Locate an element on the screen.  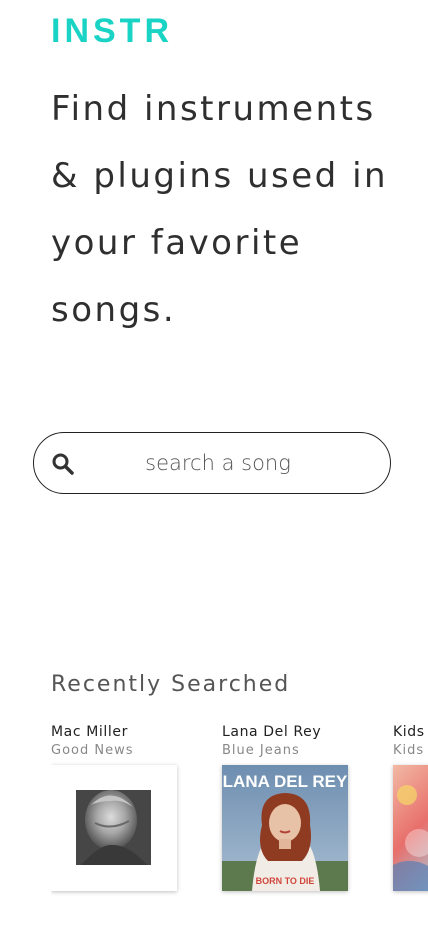
recent-song-card: Mac Miller Good News is located at coordinates (114, 806).